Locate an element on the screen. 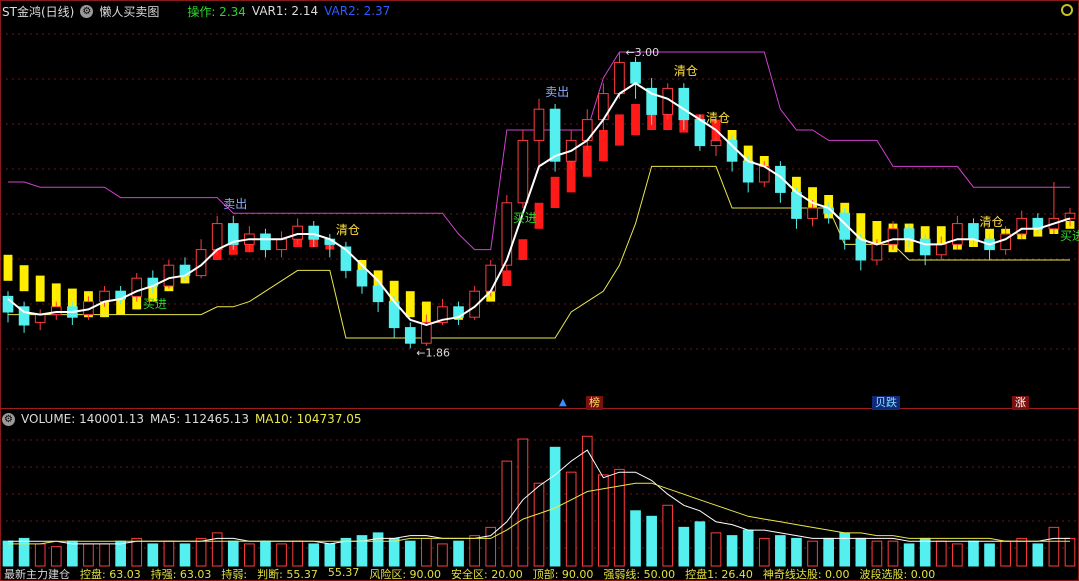  bottom-bar-item: 顶部: 90.00 is located at coordinates (563, 574).